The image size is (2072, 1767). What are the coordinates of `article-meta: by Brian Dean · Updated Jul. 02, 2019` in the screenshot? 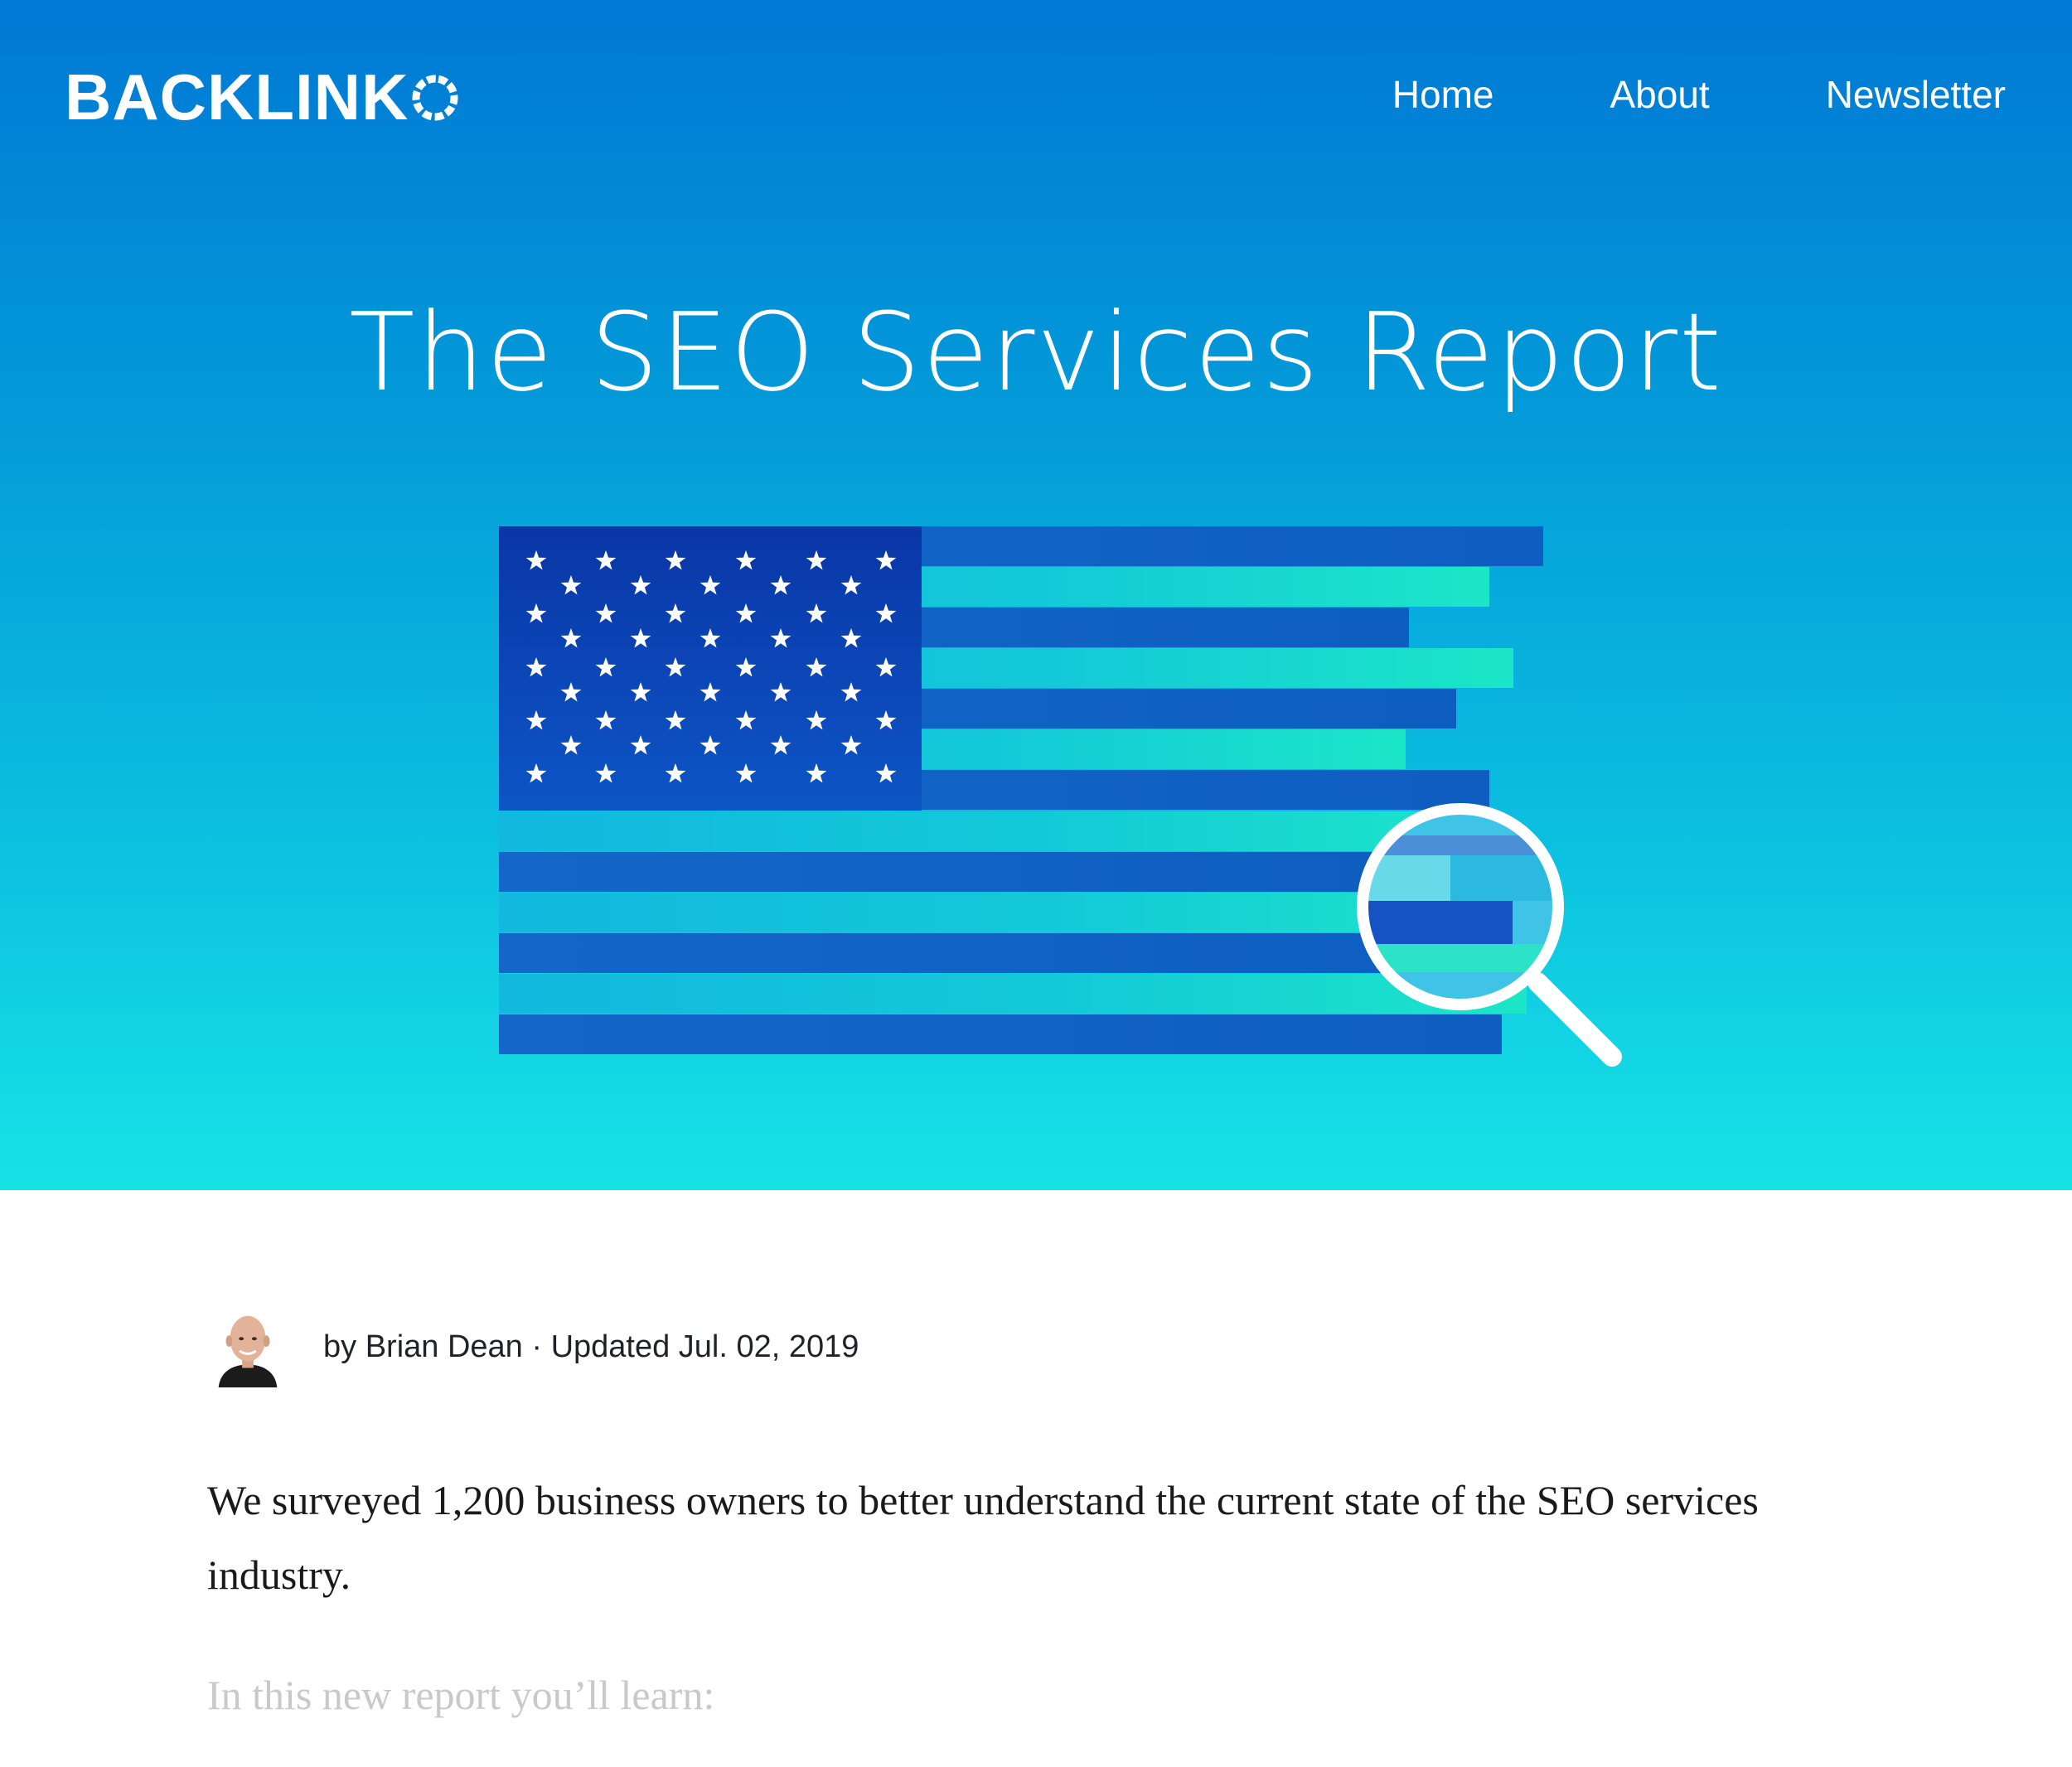 It's located at (533, 1347).